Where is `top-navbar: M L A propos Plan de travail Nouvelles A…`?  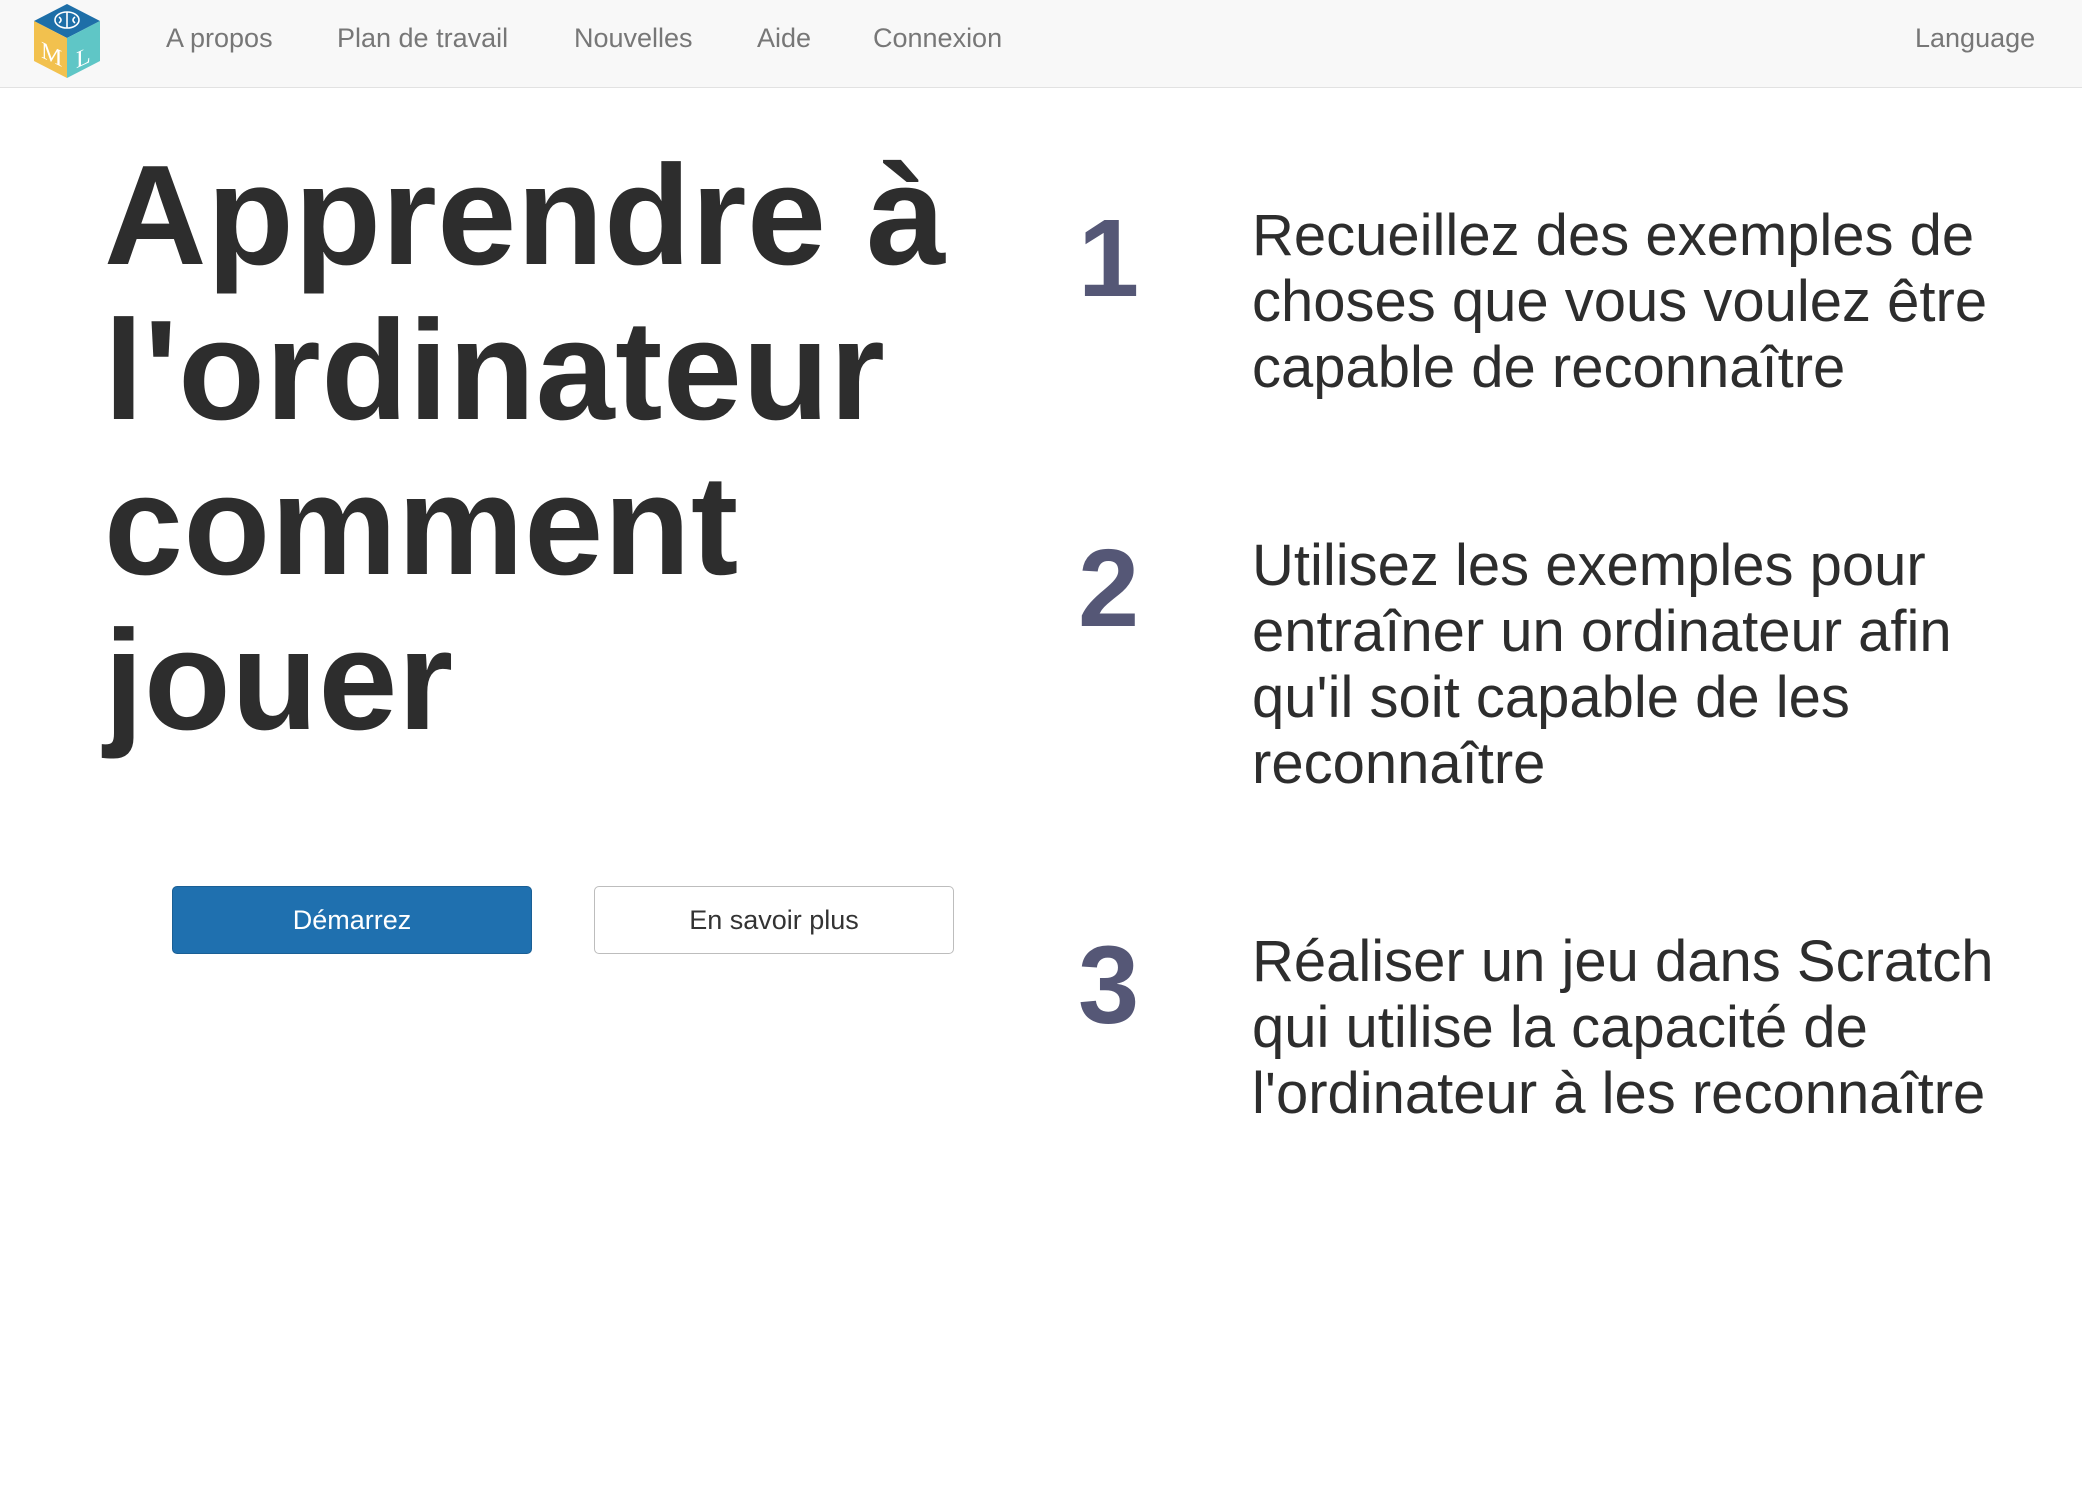
top-navbar: M L A propos Plan de travail Nouvelles A… is located at coordinates (1041, 44).